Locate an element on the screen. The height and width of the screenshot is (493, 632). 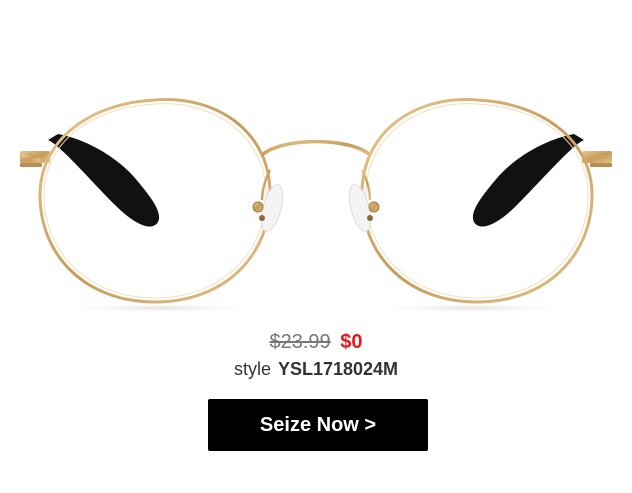
style-label: style is located at coordinates (252, 369).